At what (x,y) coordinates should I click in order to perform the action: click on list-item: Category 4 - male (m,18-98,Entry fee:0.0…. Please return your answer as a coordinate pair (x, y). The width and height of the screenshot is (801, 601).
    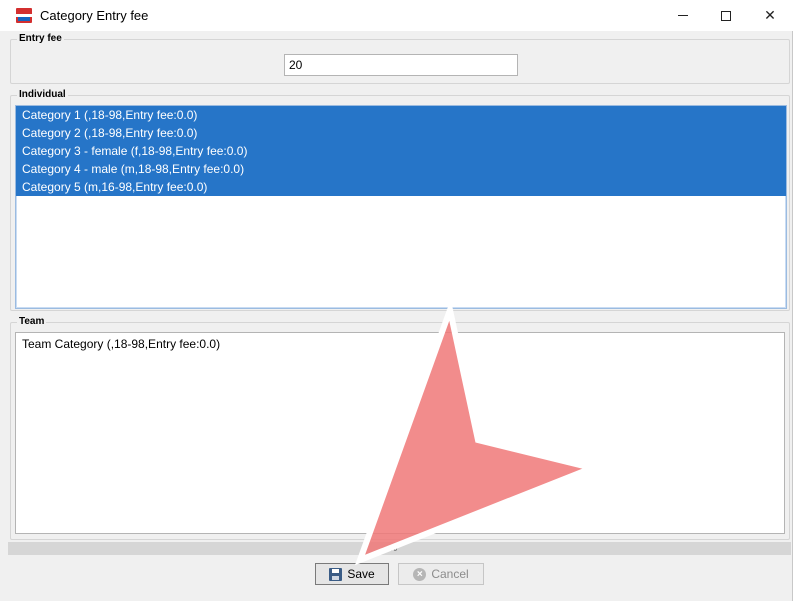
    Looking at the image, I should click on (401, 169).